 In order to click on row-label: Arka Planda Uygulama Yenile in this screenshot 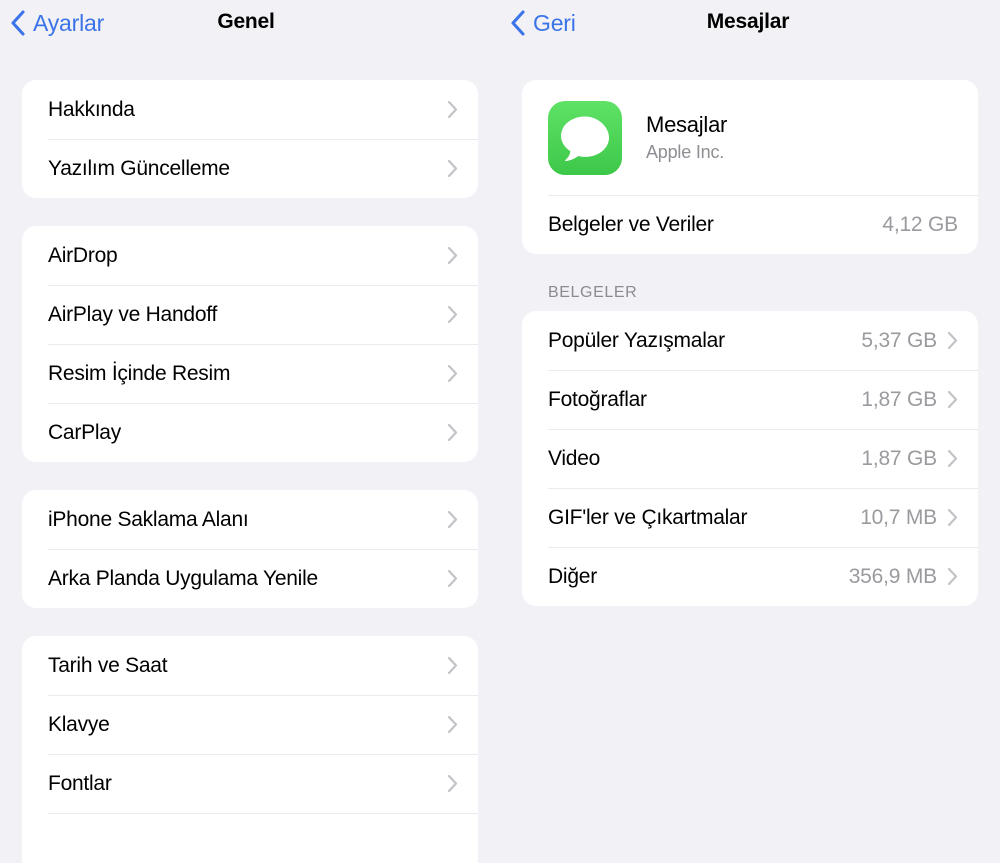, I will do `click(183, 578)`.